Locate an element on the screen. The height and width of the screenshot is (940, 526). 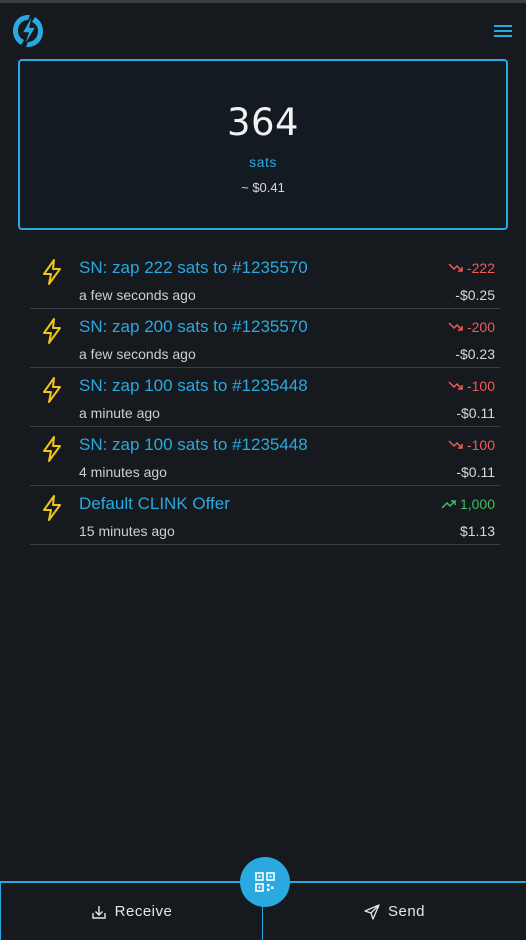
transaction-amount: 1,000 is located at coordinates (468, 504).